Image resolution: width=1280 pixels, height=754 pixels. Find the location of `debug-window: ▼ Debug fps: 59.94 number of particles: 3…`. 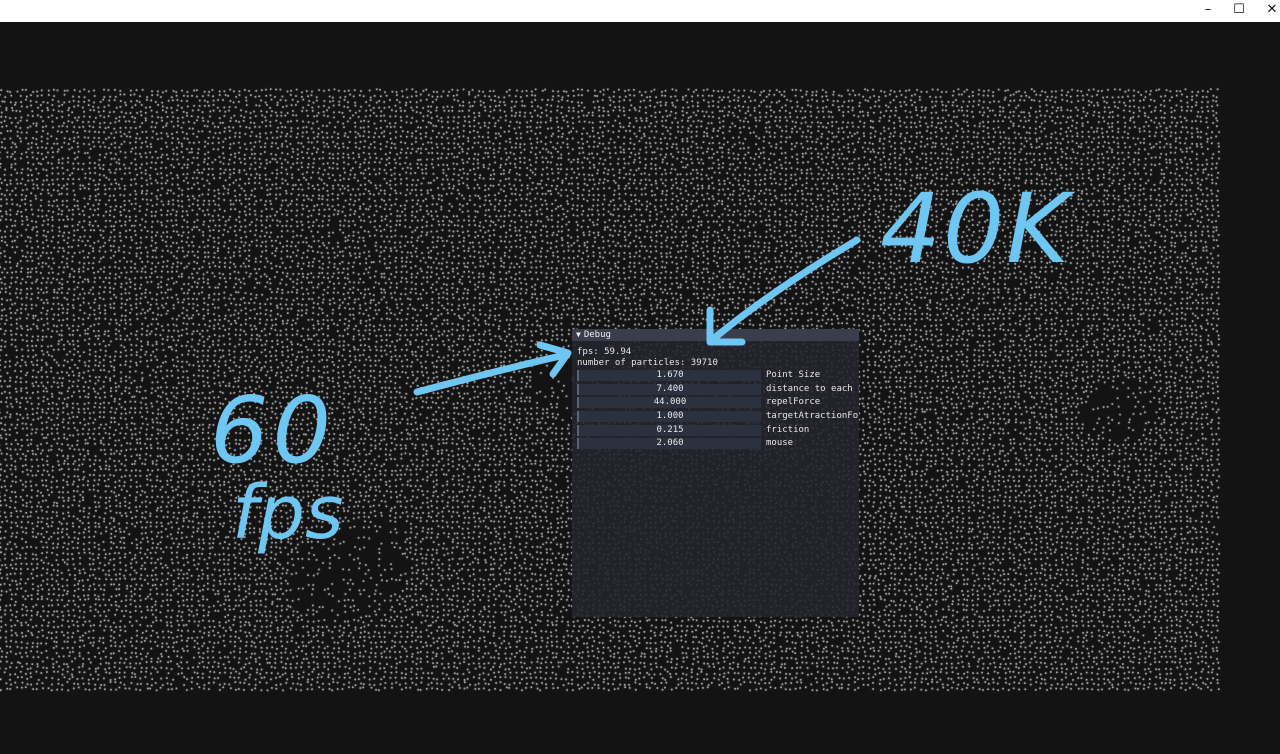

debug-window: ▼ Debug fps: 59.94 number of particles: 3… is located at coordinates (715, 473).